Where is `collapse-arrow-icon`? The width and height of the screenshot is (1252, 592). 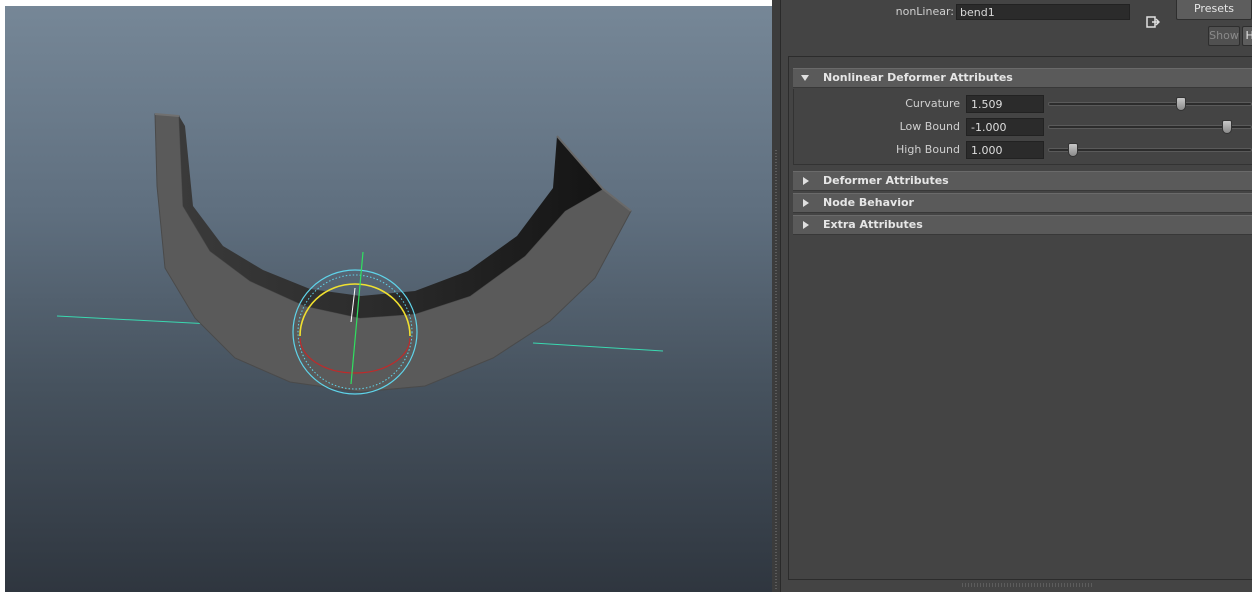
collapse-arrow-icon is located at coordinates (805, 78).